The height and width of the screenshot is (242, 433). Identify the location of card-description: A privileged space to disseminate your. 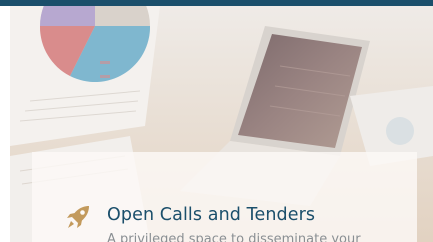
(234, 237).